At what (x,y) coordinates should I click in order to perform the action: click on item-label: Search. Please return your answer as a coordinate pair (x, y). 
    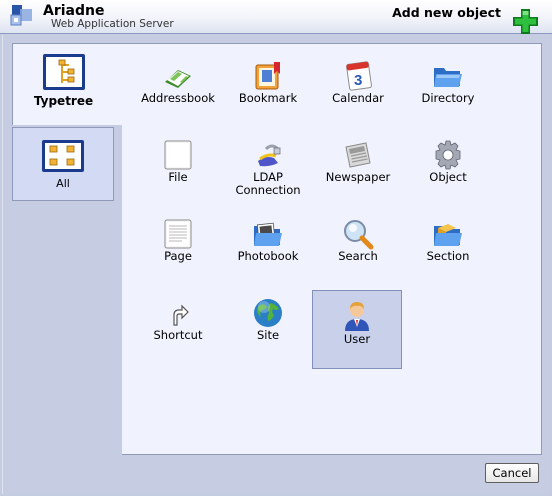
    Looking at the image, I should click on (358, 256).